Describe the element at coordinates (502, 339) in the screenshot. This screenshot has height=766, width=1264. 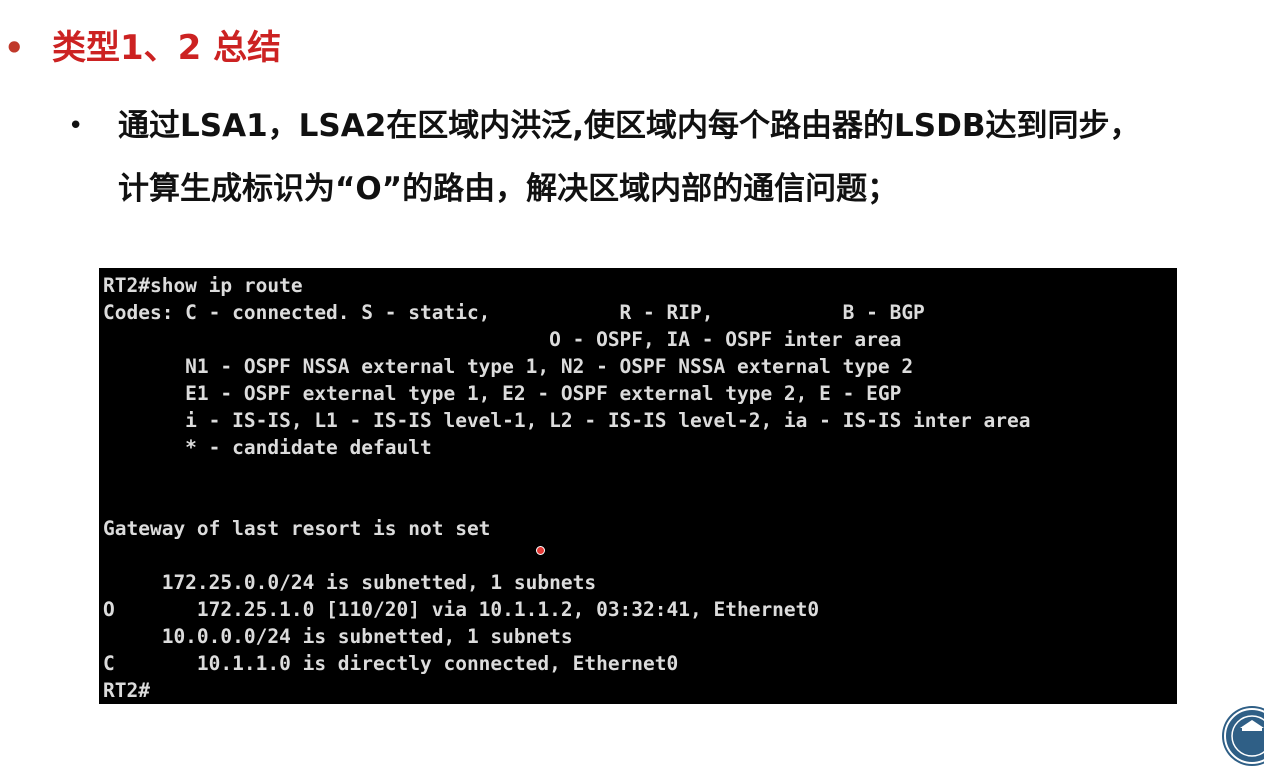
I see `terminal-line: O - OSPF, IA - OSPF inter area` at that location.